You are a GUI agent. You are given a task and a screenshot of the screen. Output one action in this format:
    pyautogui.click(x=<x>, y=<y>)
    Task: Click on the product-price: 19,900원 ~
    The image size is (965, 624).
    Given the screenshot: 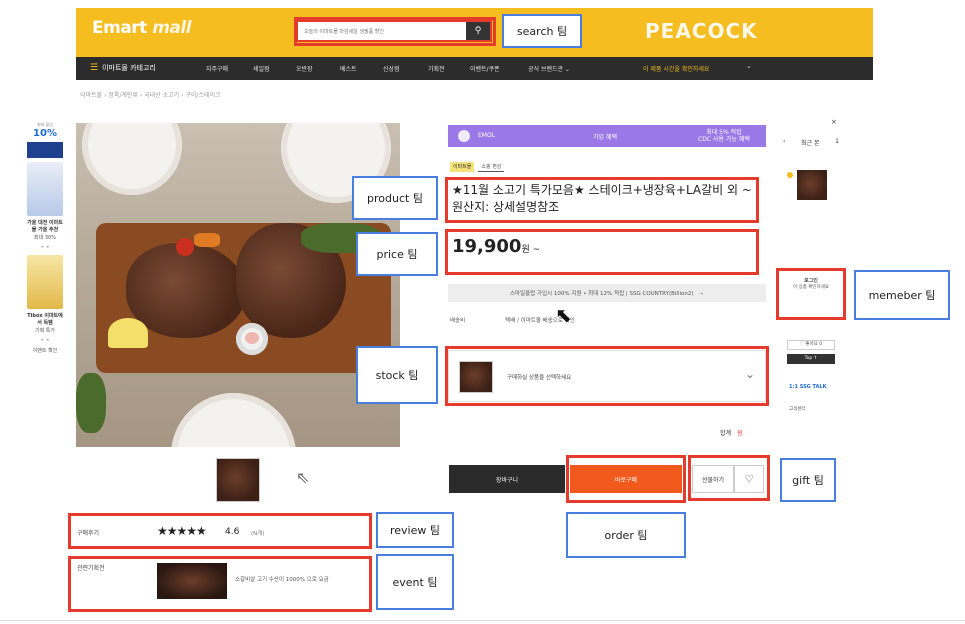 What is the action you would take?
    pyautogui.click(x=496, y=246)
    